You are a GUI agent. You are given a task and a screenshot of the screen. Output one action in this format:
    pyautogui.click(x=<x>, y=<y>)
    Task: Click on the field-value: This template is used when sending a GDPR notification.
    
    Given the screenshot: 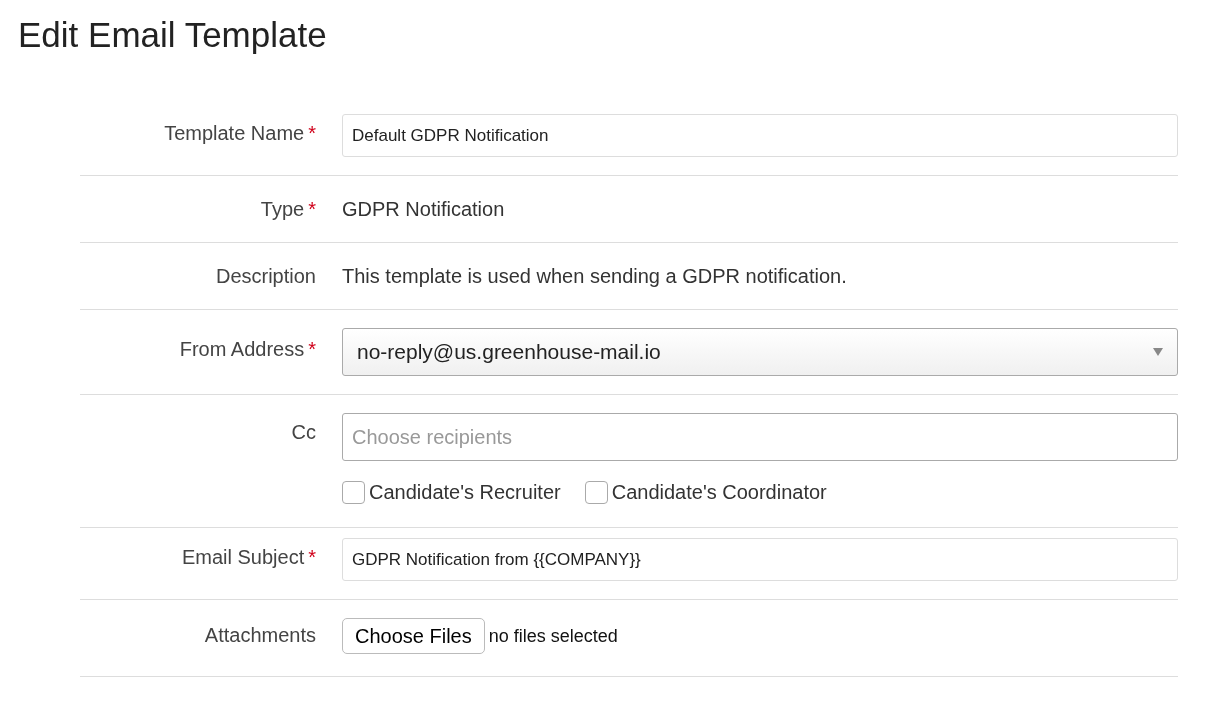 What is the action you would take?
    pyautogui.click(x=594, y=276)
    